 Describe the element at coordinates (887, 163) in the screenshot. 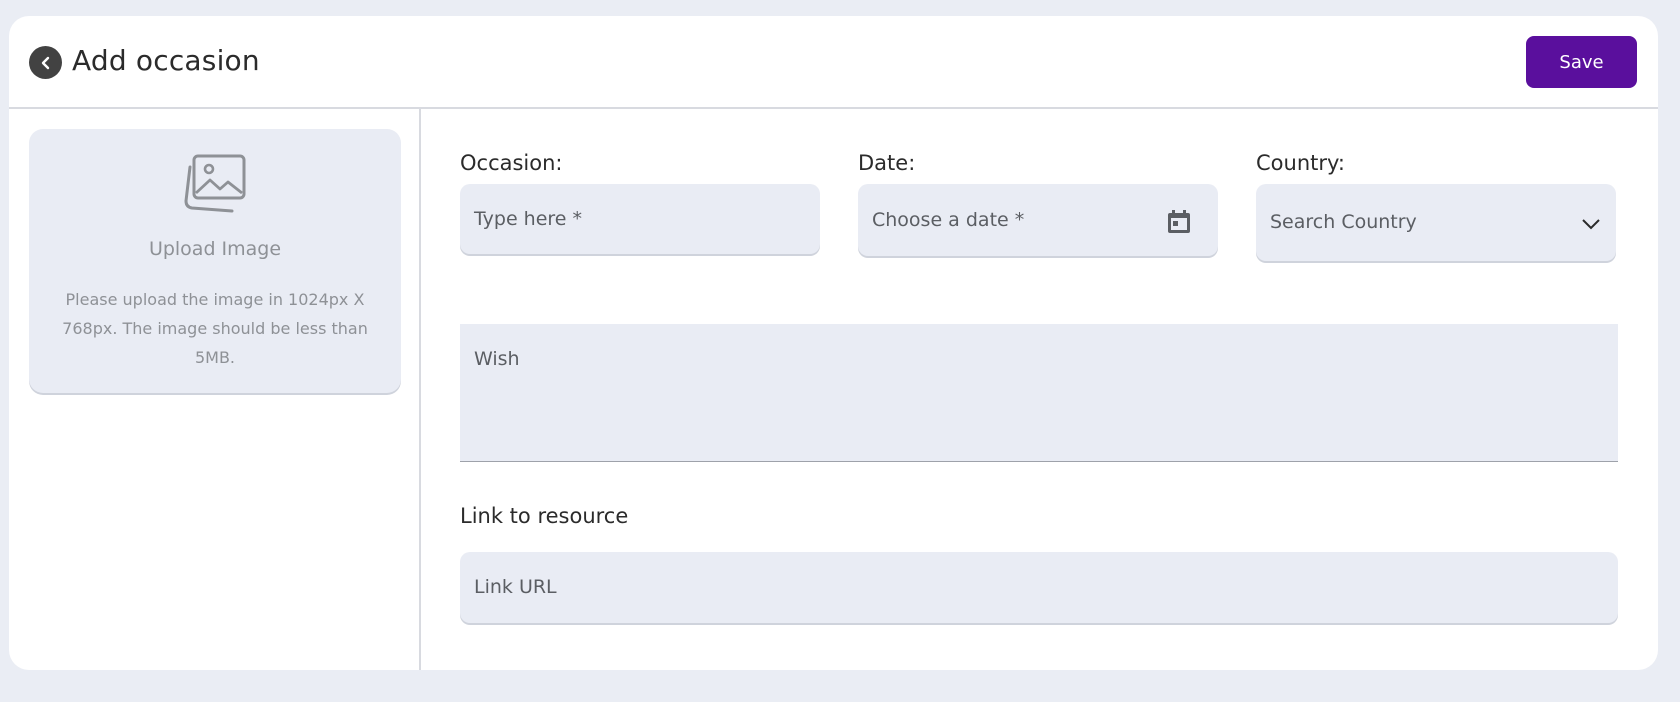

I see `date-label: Date:` at that location.